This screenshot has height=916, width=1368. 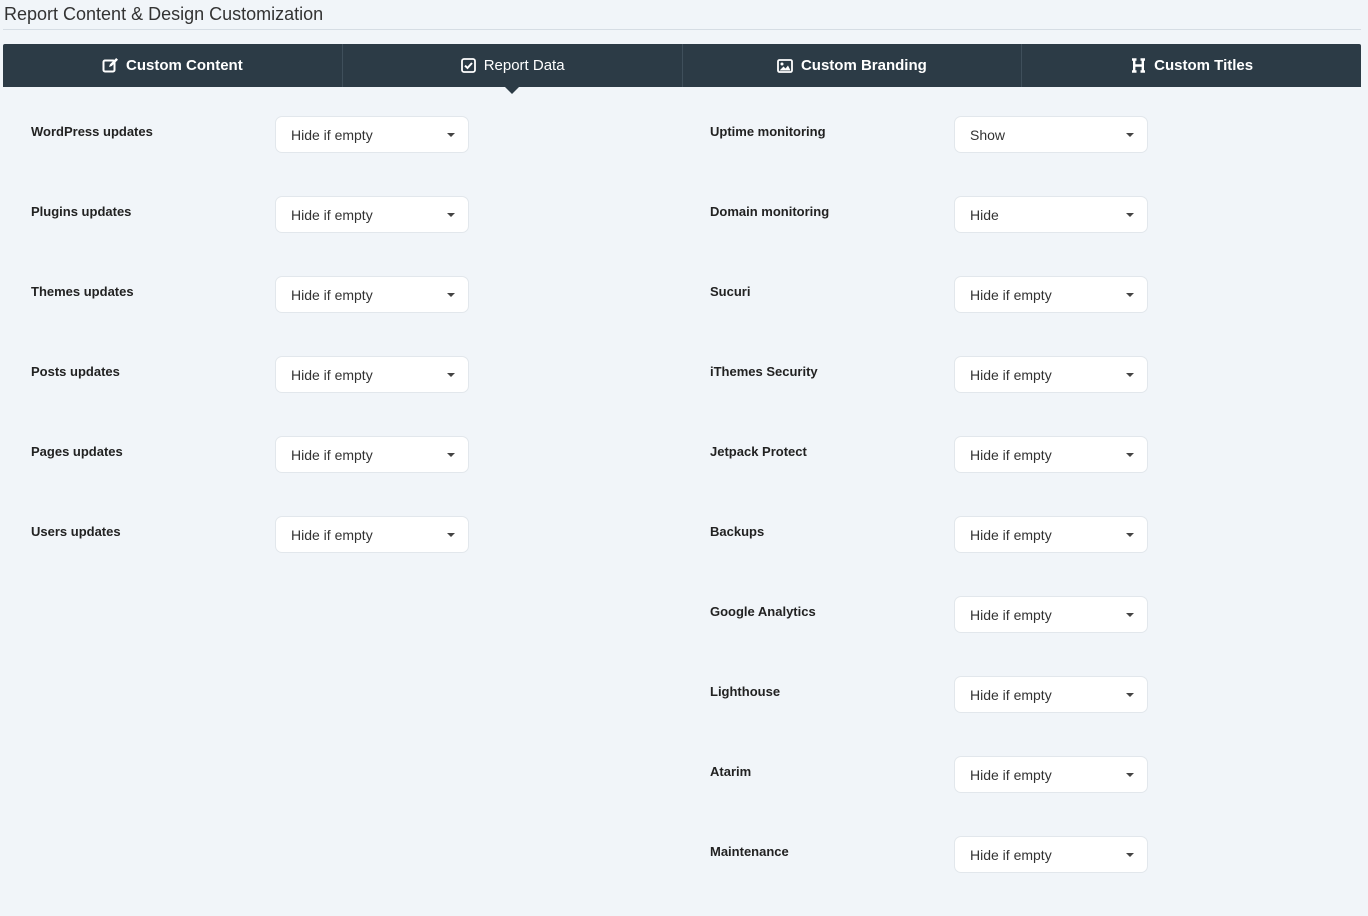 What do you see at coordinates (785, 65) in the screenshot?
I see `image-icon` at bounding box center [785, 65].